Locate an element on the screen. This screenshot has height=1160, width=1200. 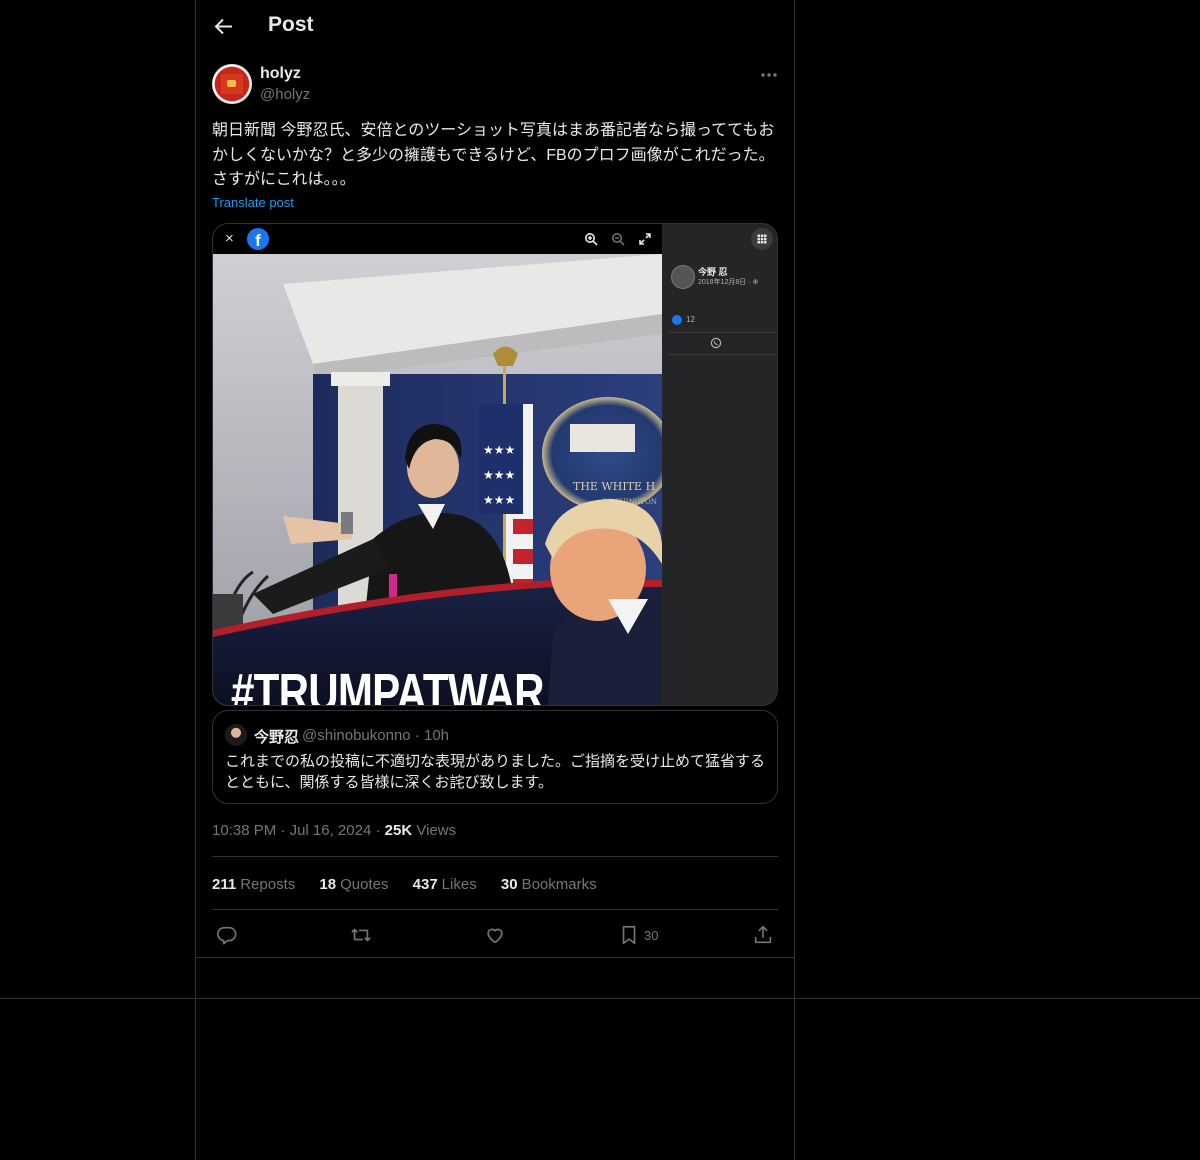
arrow-left-icon is located at coordinates (223, 26).